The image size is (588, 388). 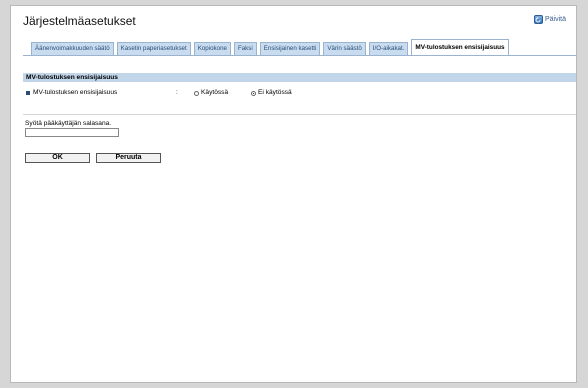 I want to click on radio-disabled-label: Ei käytössä, so click(x=275, y=92).